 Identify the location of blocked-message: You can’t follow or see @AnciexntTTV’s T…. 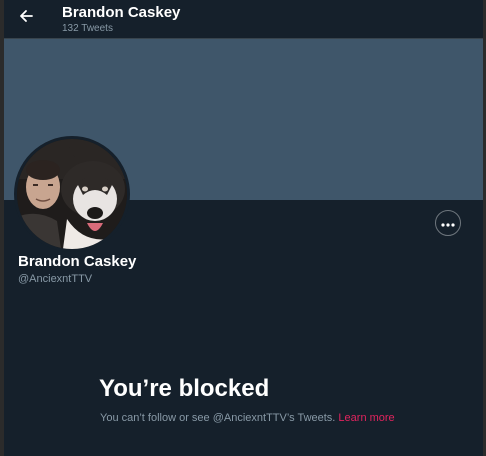
(250, 418).